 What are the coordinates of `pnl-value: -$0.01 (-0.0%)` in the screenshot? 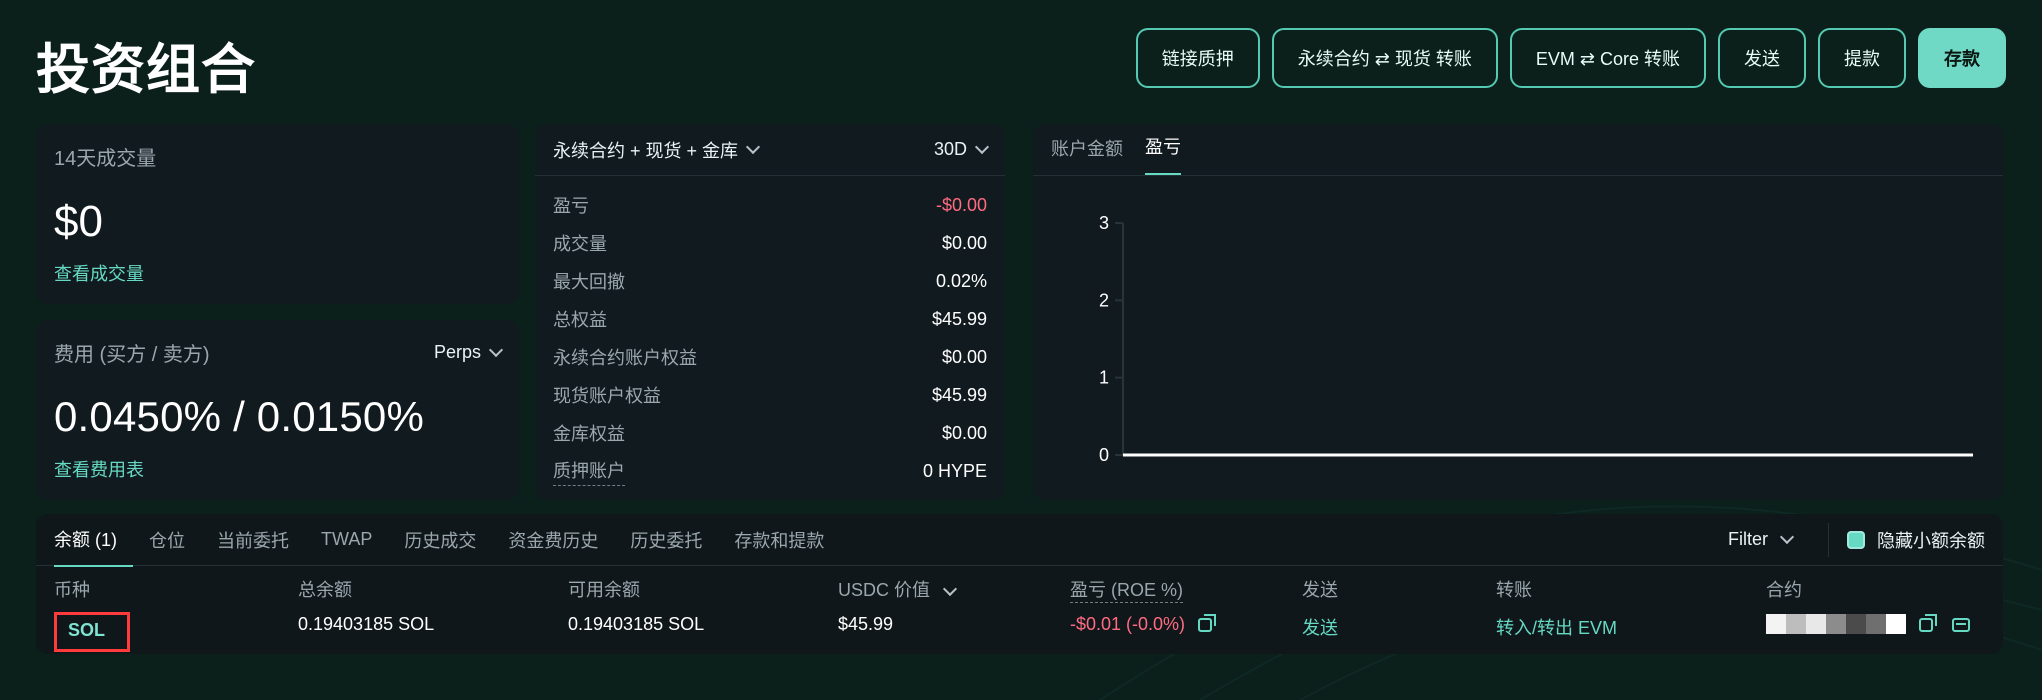 It's located at (1128, 624).